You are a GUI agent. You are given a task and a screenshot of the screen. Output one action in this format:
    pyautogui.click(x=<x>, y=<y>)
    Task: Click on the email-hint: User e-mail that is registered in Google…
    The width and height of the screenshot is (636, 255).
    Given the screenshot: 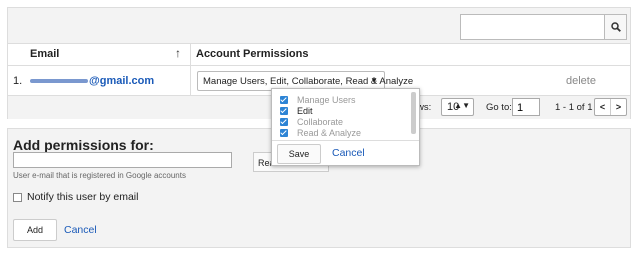 What is the action you would take?
    pyautogui.click(x=99, y=175)
    